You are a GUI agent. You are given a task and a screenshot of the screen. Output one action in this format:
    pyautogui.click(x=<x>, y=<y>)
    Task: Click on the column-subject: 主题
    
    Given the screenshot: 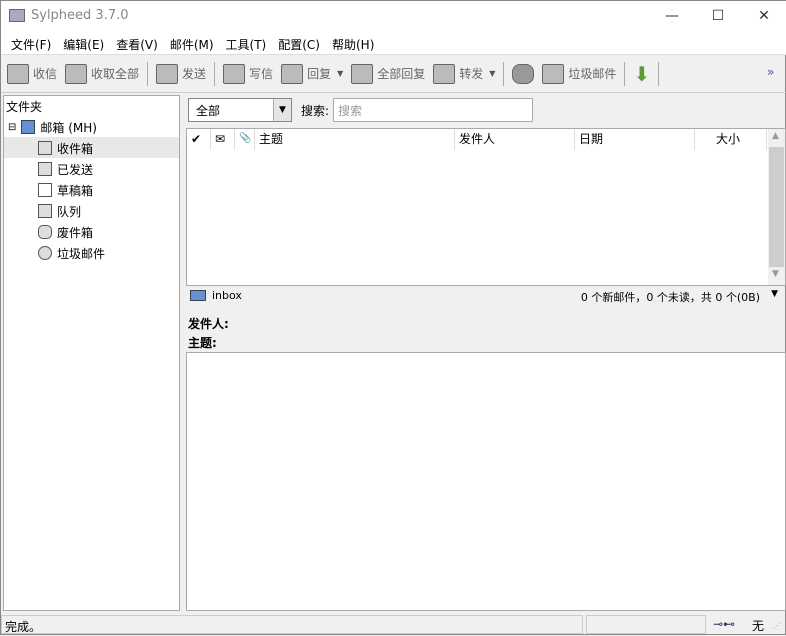 What is the action you would take?
    pyautogui.click(x=355, y=139)
    